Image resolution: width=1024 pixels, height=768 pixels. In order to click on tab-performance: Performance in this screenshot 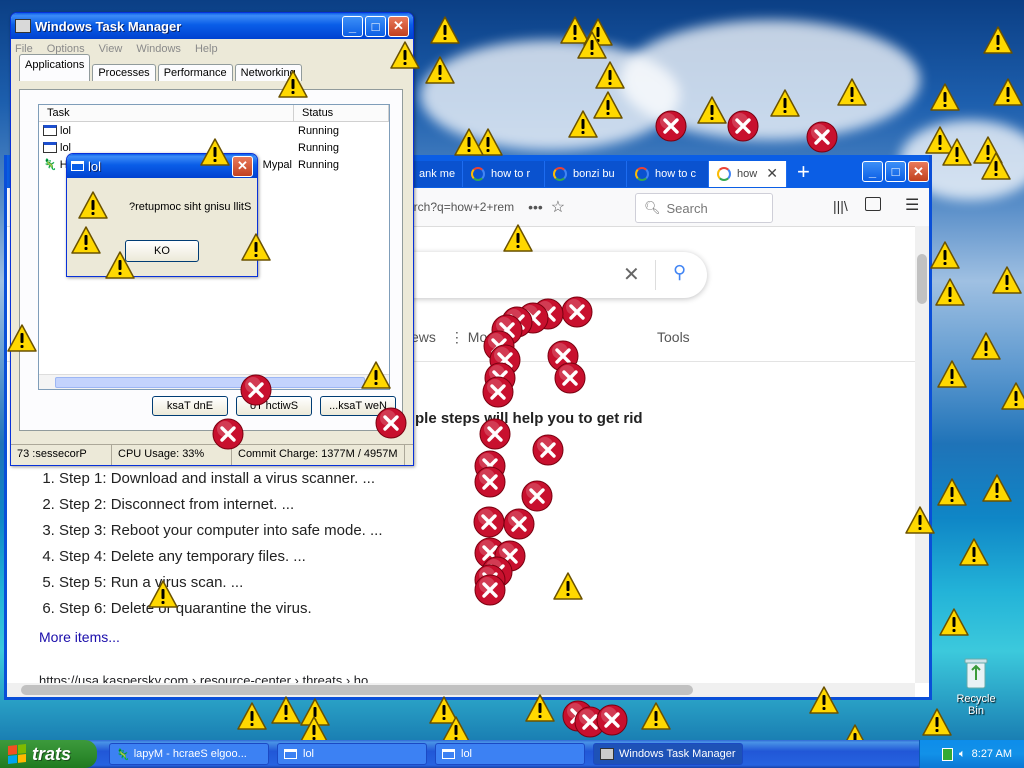, I will do `click(195, 72)`.